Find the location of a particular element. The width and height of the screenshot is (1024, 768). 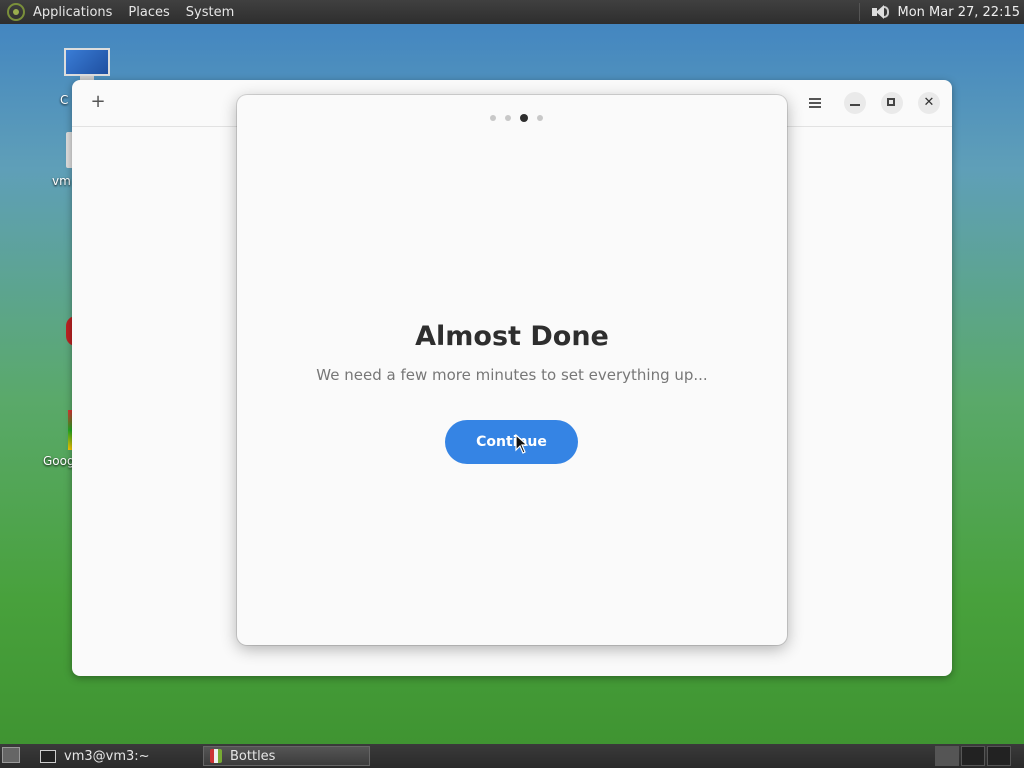

close-icon: ✕ is located at coordinates (929, 102).